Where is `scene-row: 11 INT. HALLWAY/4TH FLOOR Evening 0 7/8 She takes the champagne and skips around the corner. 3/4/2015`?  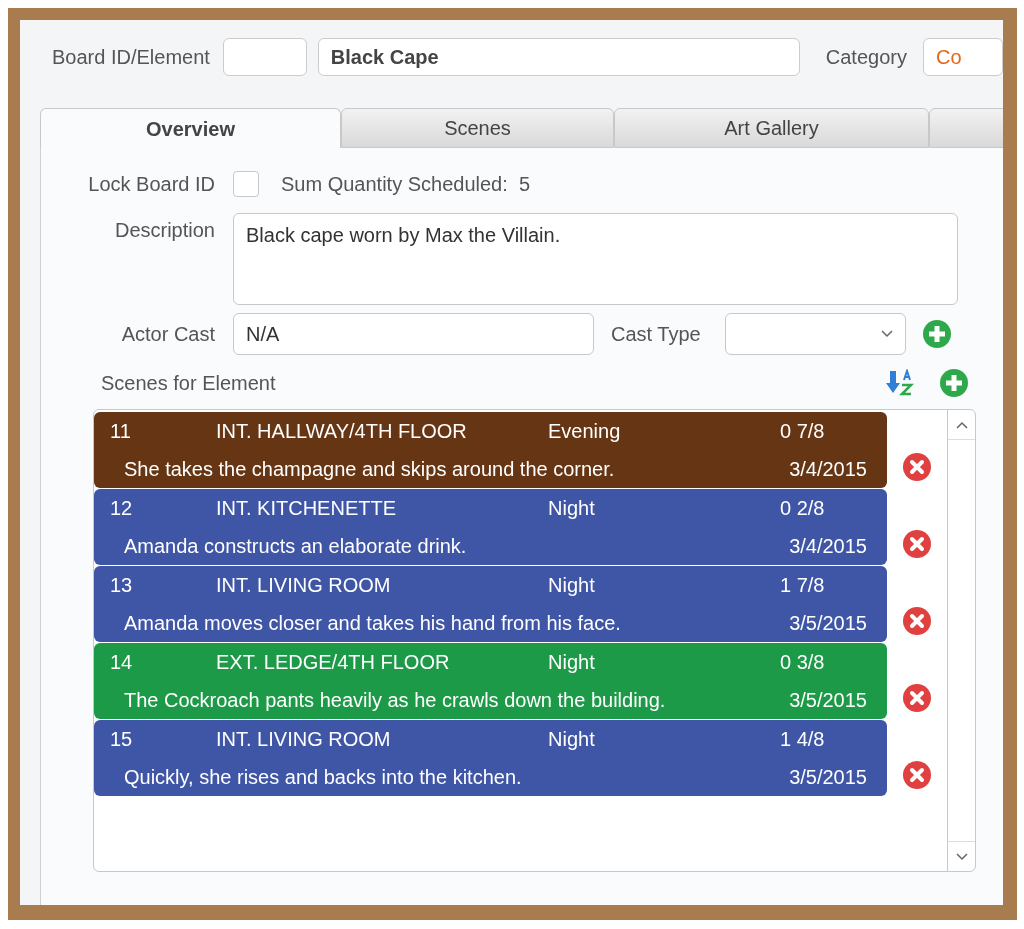 scene-row: 11 INT. HALLWAY/4TH FLOOR Evening 0 7/8 She takes the champagne and skips around the corner. 3/4/2015 is located at coordinates (490, 450).